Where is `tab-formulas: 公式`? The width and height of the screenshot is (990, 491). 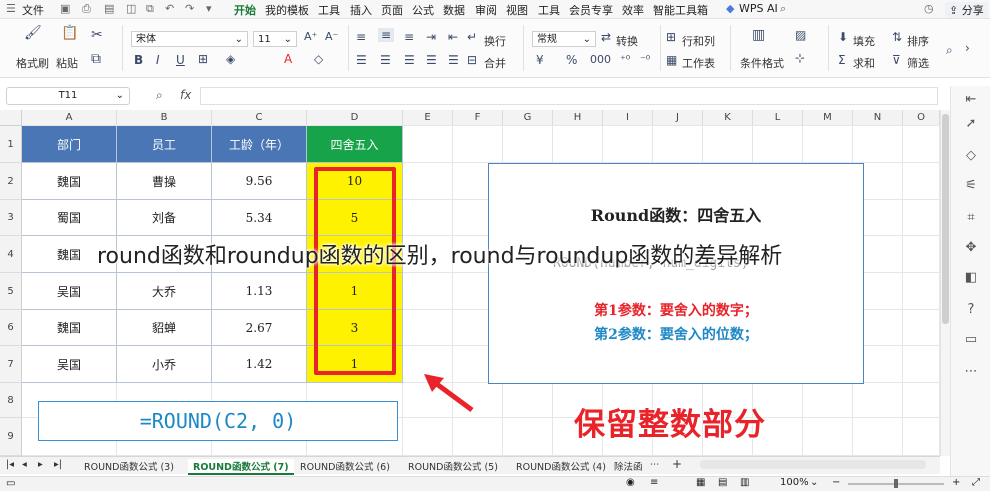
tab-formulas: 公式 is located at coordinates (423, 10).